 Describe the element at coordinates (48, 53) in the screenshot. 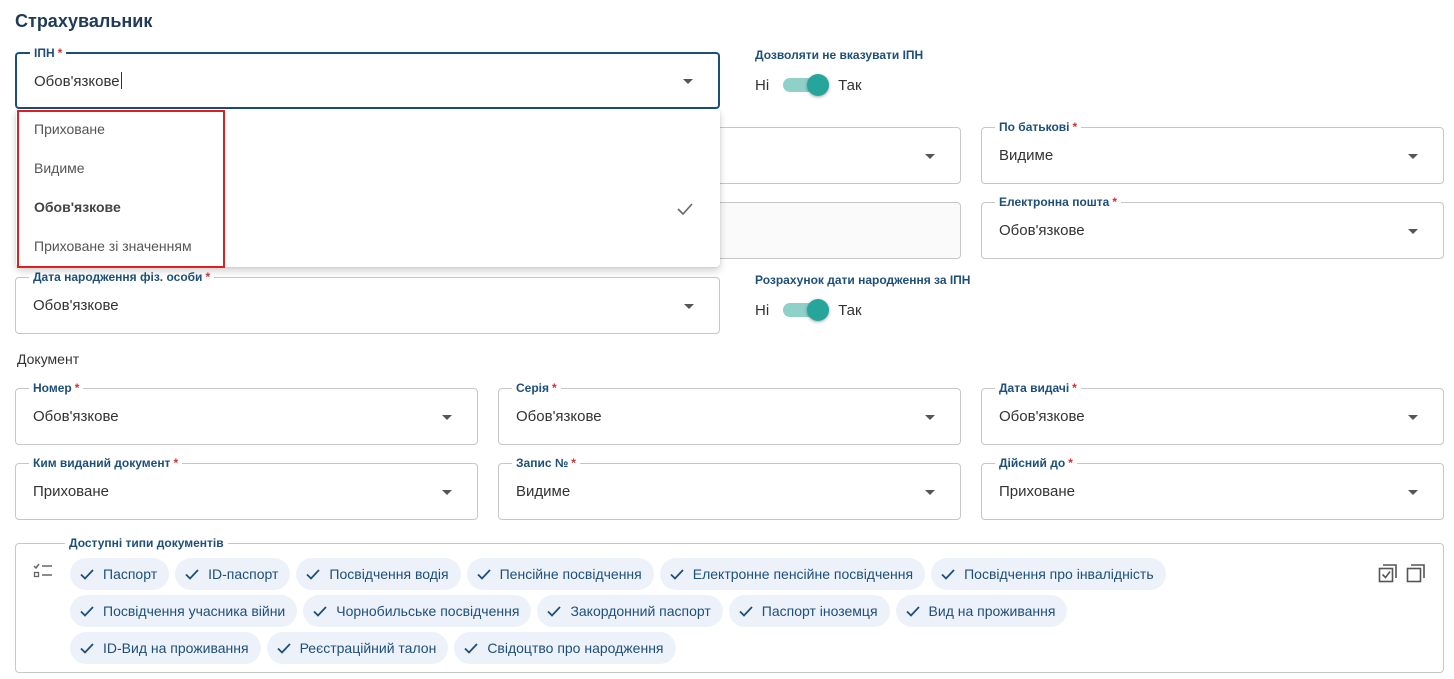

I see `ipn-label: ІПН *` at that location.